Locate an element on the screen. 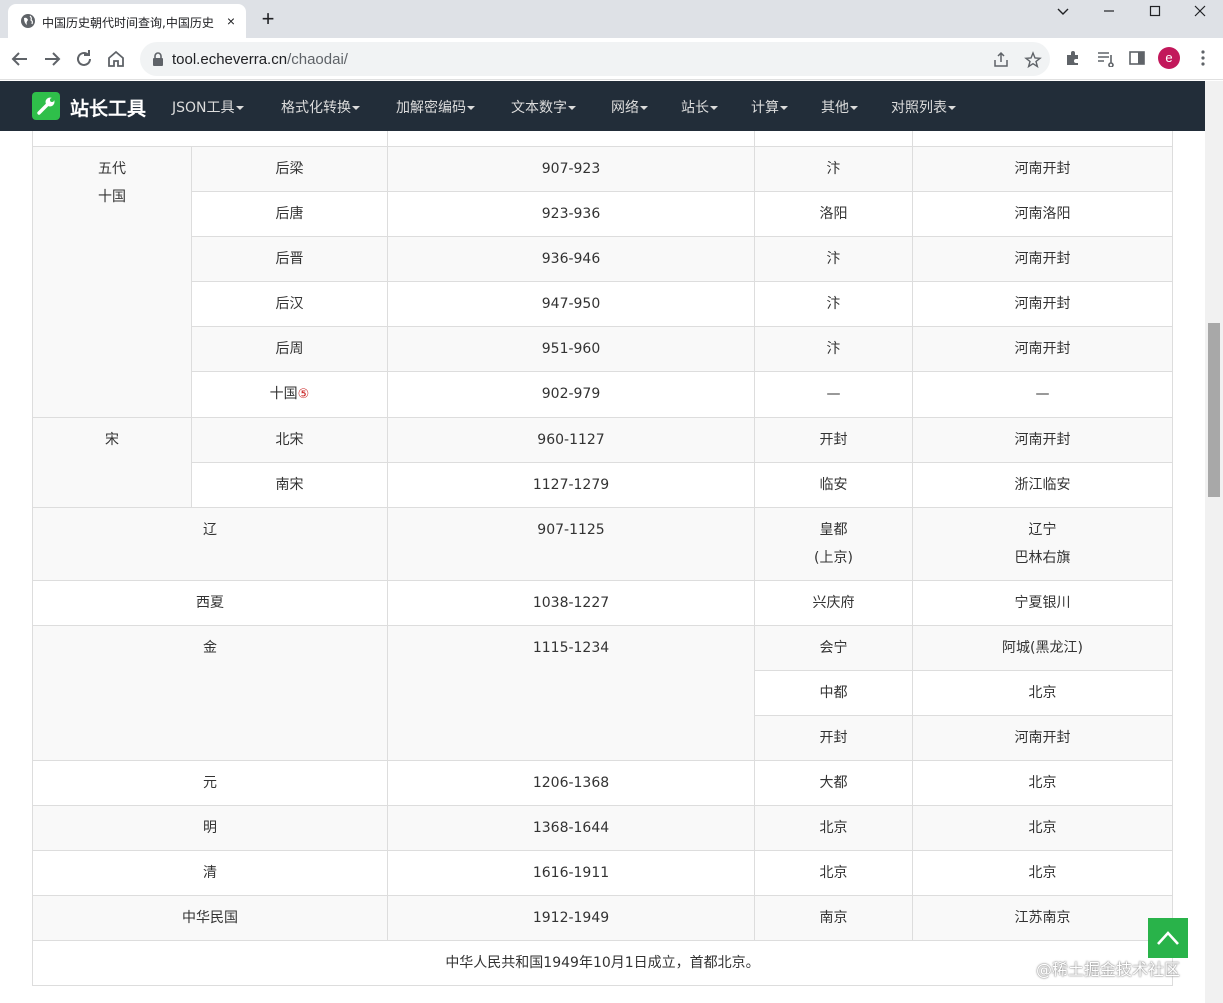  capital: 南京 is located at coordinates (833, 918).